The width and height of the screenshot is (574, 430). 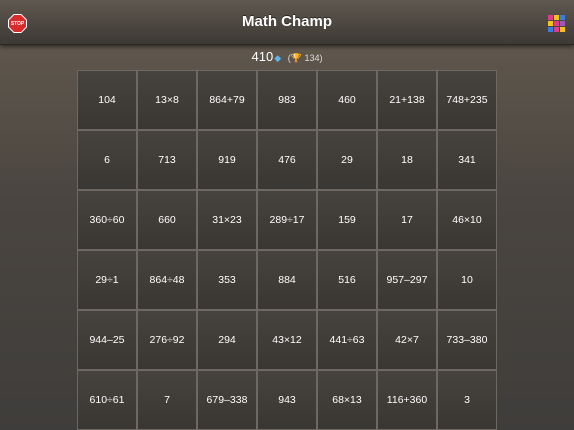 What do you see at coordinates (347, 280) in the screenshot?
I see `board-tile: 516` at bounding box center [347, 280].